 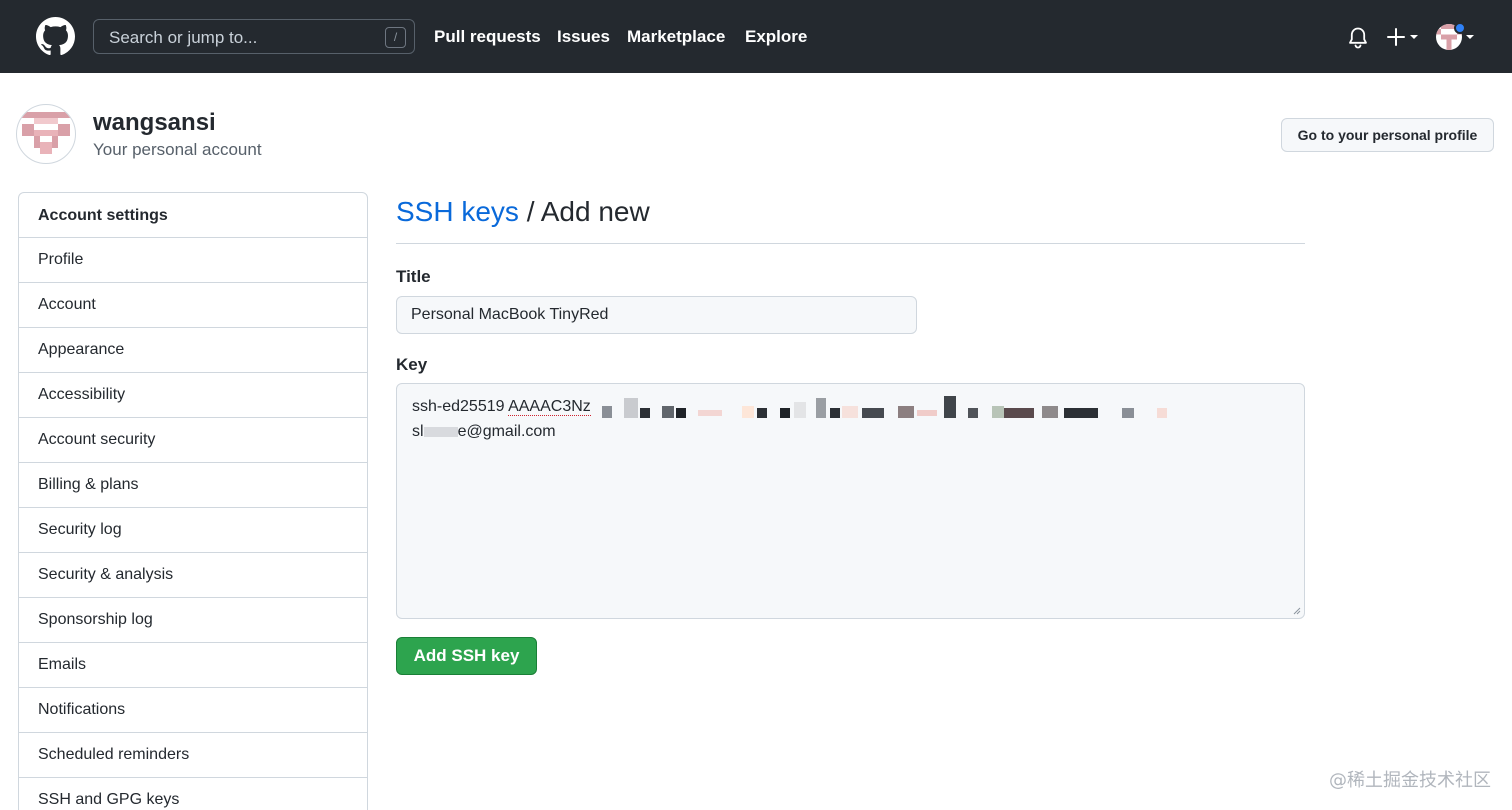 I want to click on key-text-line-2: sl e@gmail.com, so click(x=484, y=432).